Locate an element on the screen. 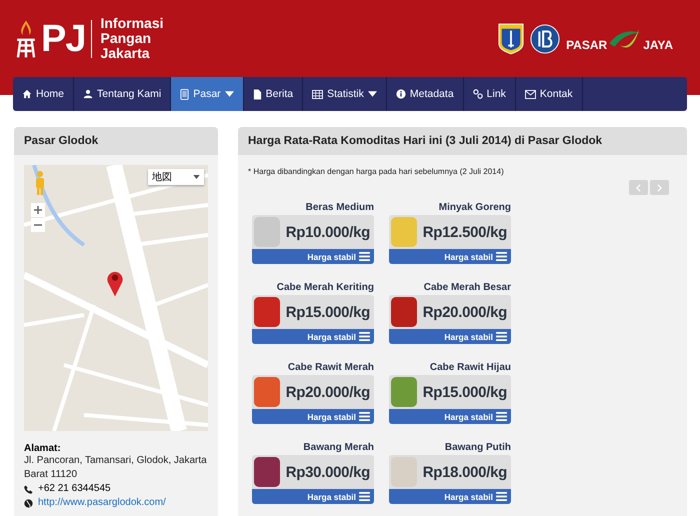  commodity-name: Bawang Merah is located at coordinates (338, 448).